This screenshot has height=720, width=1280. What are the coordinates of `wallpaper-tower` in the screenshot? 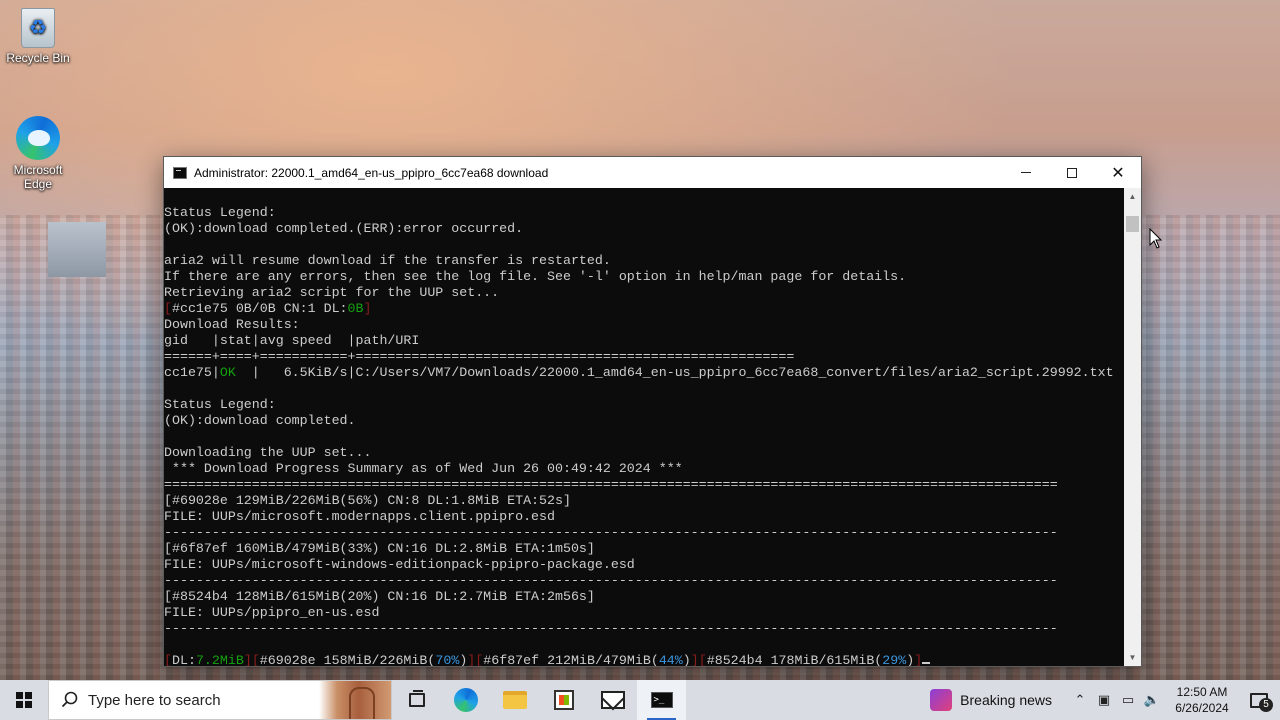 It's located at (77, 249).